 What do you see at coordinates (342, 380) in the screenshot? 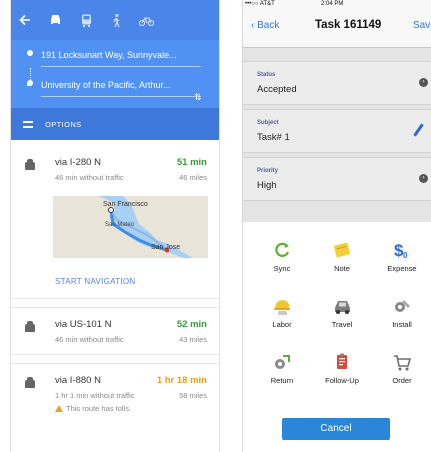
I see `action-label: Follow-Up` at bounding box center [342, 380].